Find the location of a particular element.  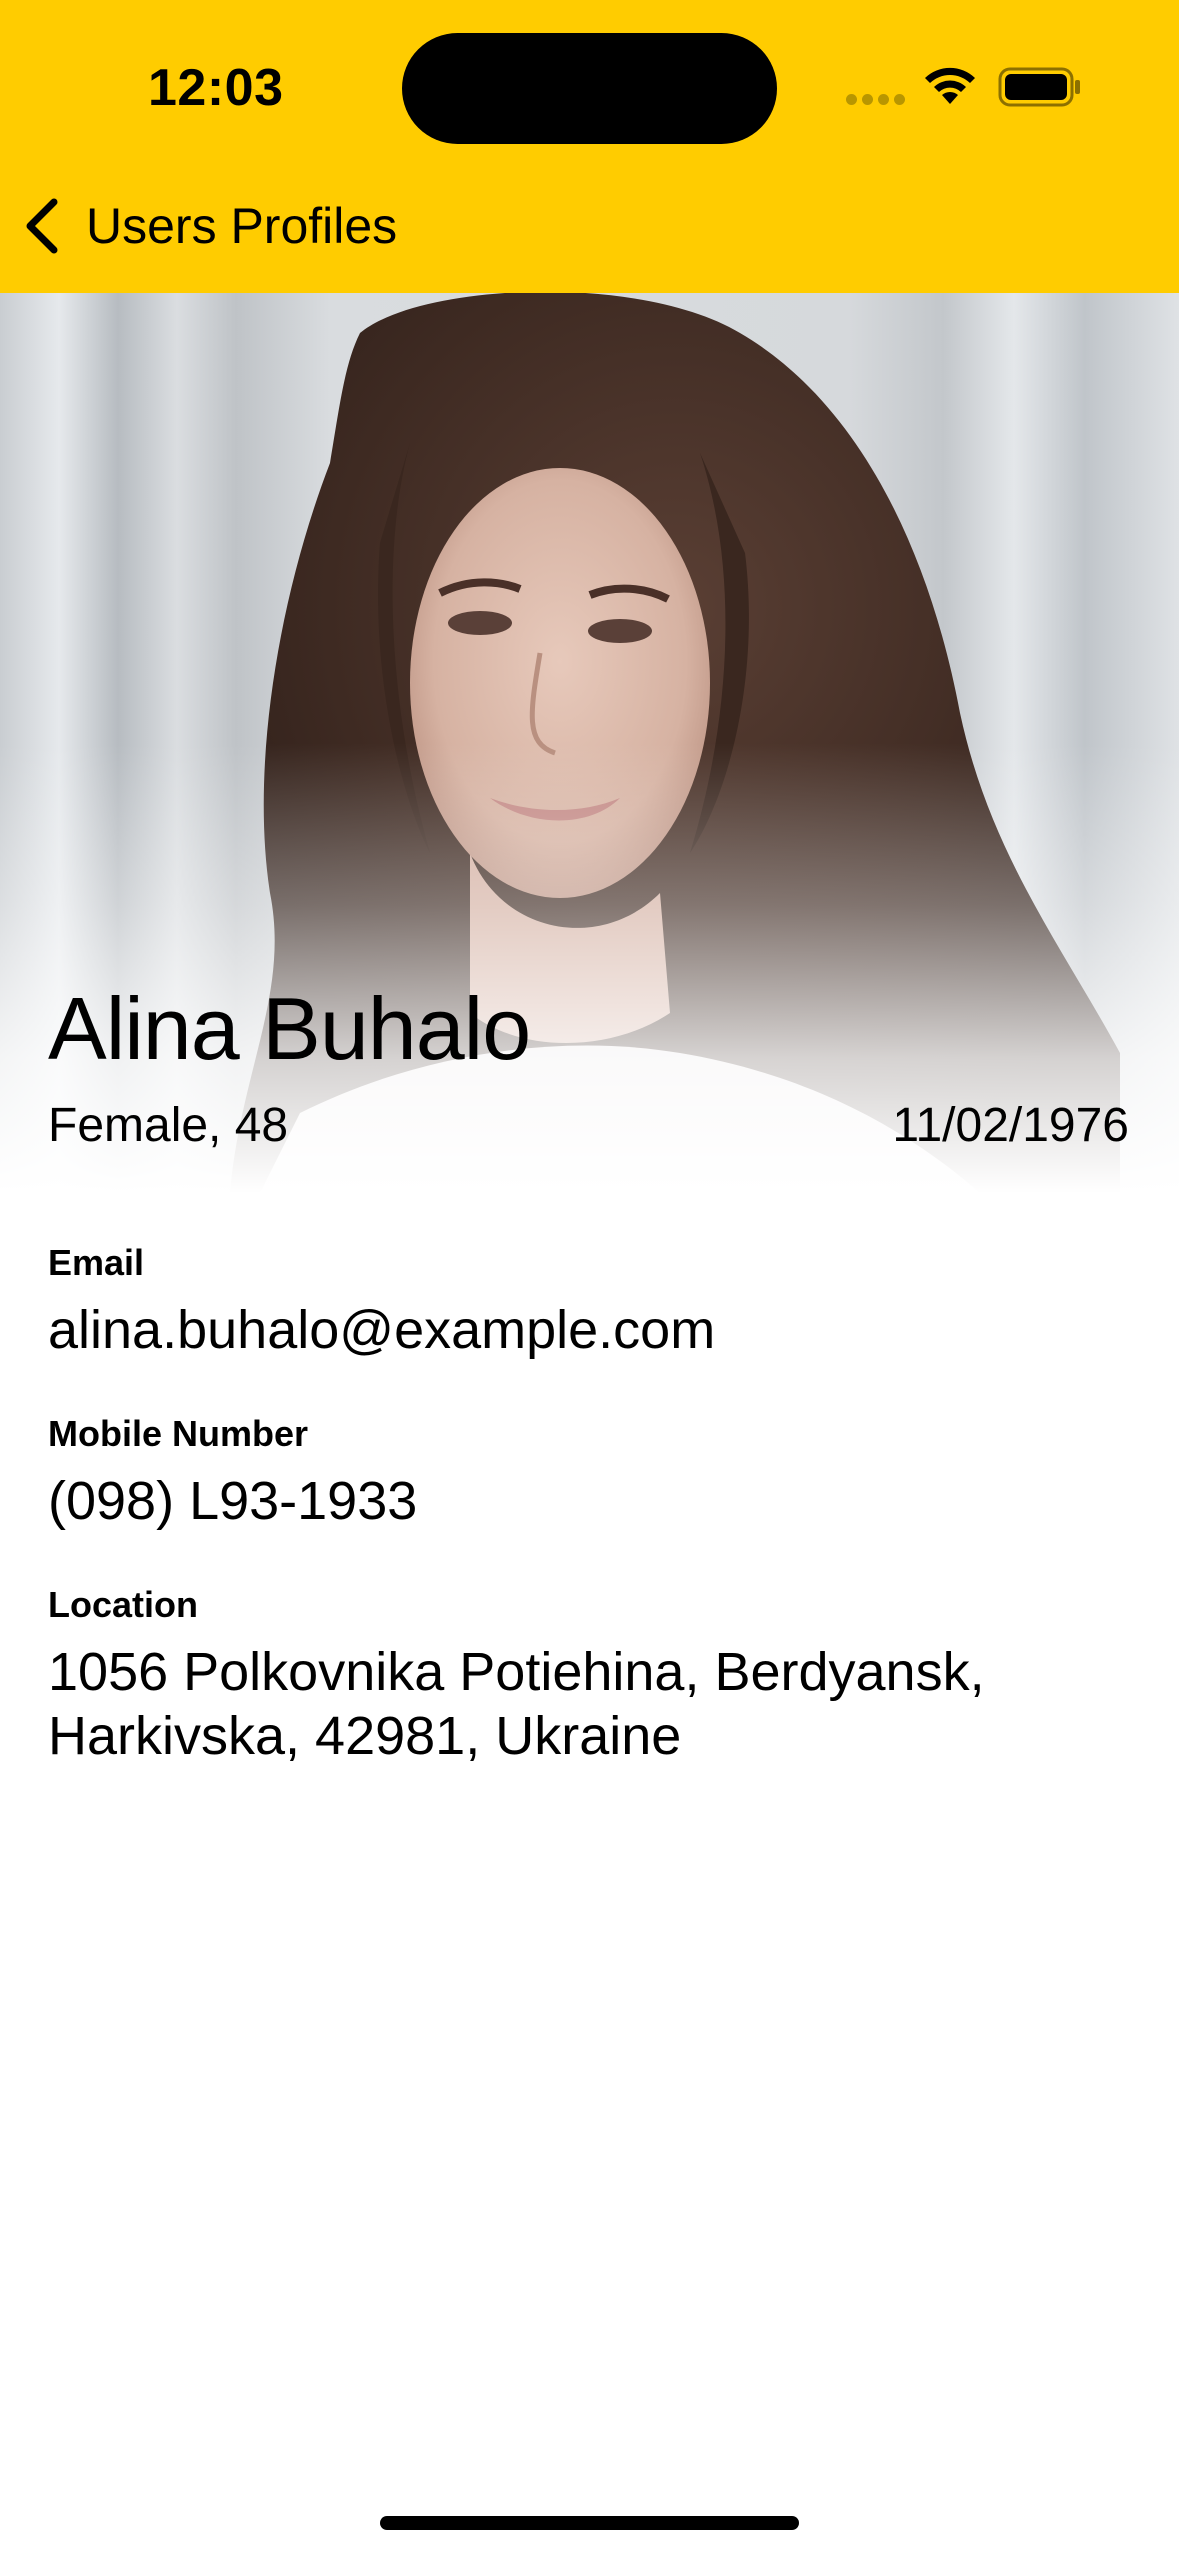

email-label: Email is located at coordinates (96, 1262).